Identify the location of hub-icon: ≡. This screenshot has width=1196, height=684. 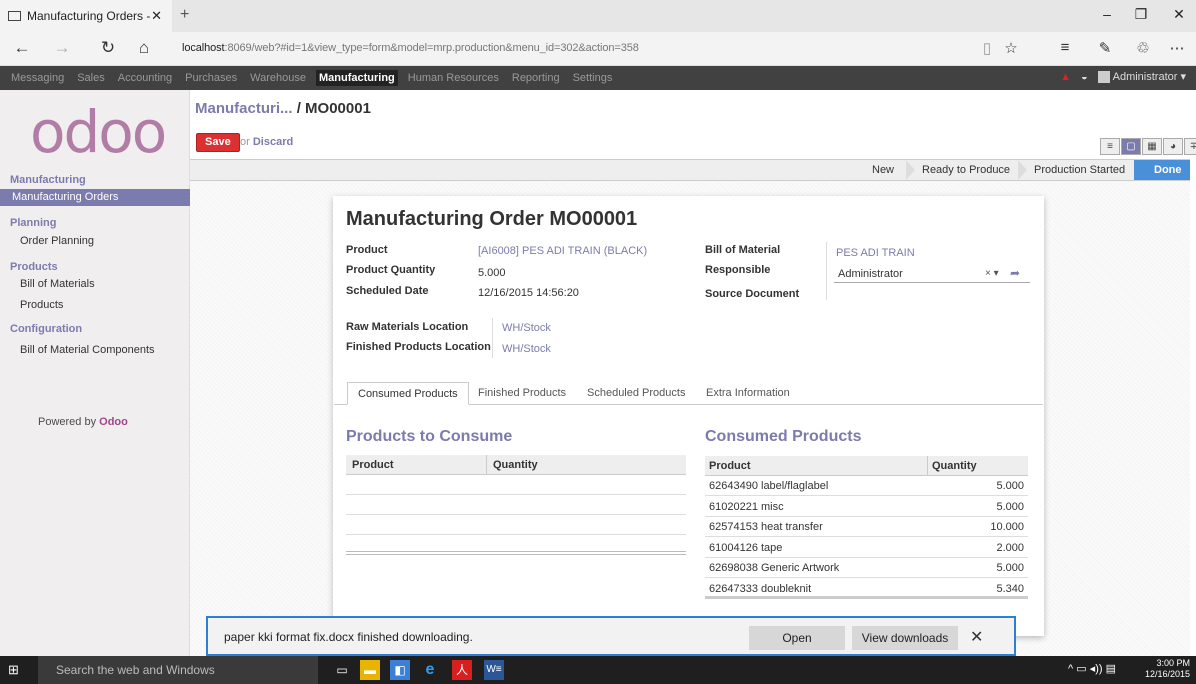
(1065, 47).